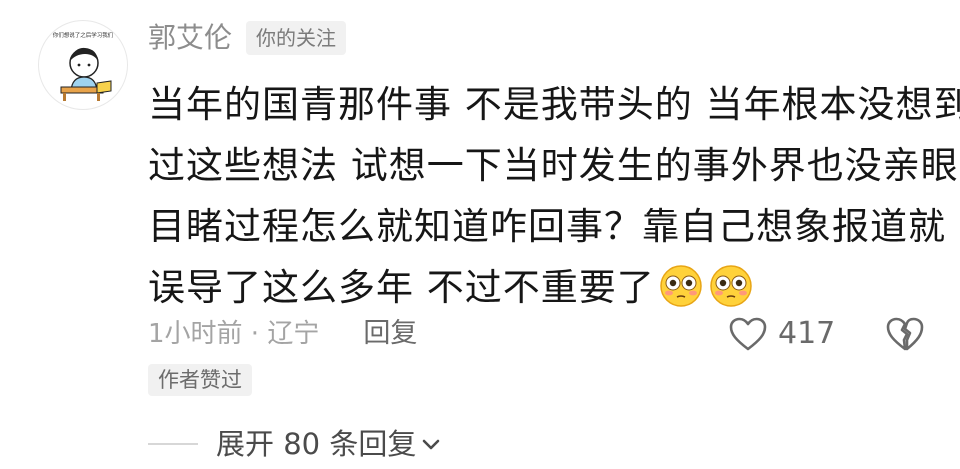  Describe the element at coordinates (553, 165) in the screenshot. I see `comment-line: 过这些想法 试想一下当时发生的事外界也没亲眼` at that location.